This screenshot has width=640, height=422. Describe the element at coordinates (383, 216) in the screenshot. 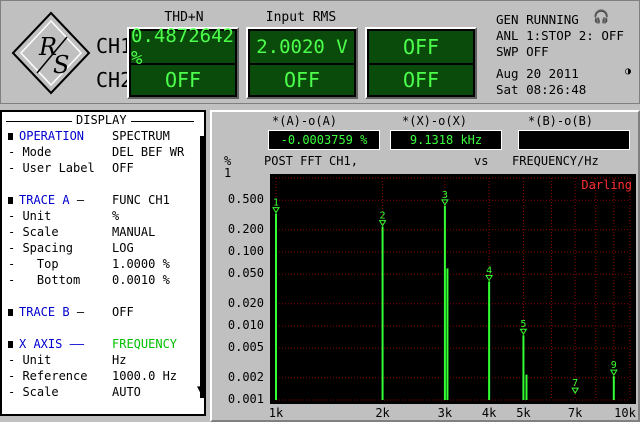

I see `harmonic-marker-label: 2` at that location.